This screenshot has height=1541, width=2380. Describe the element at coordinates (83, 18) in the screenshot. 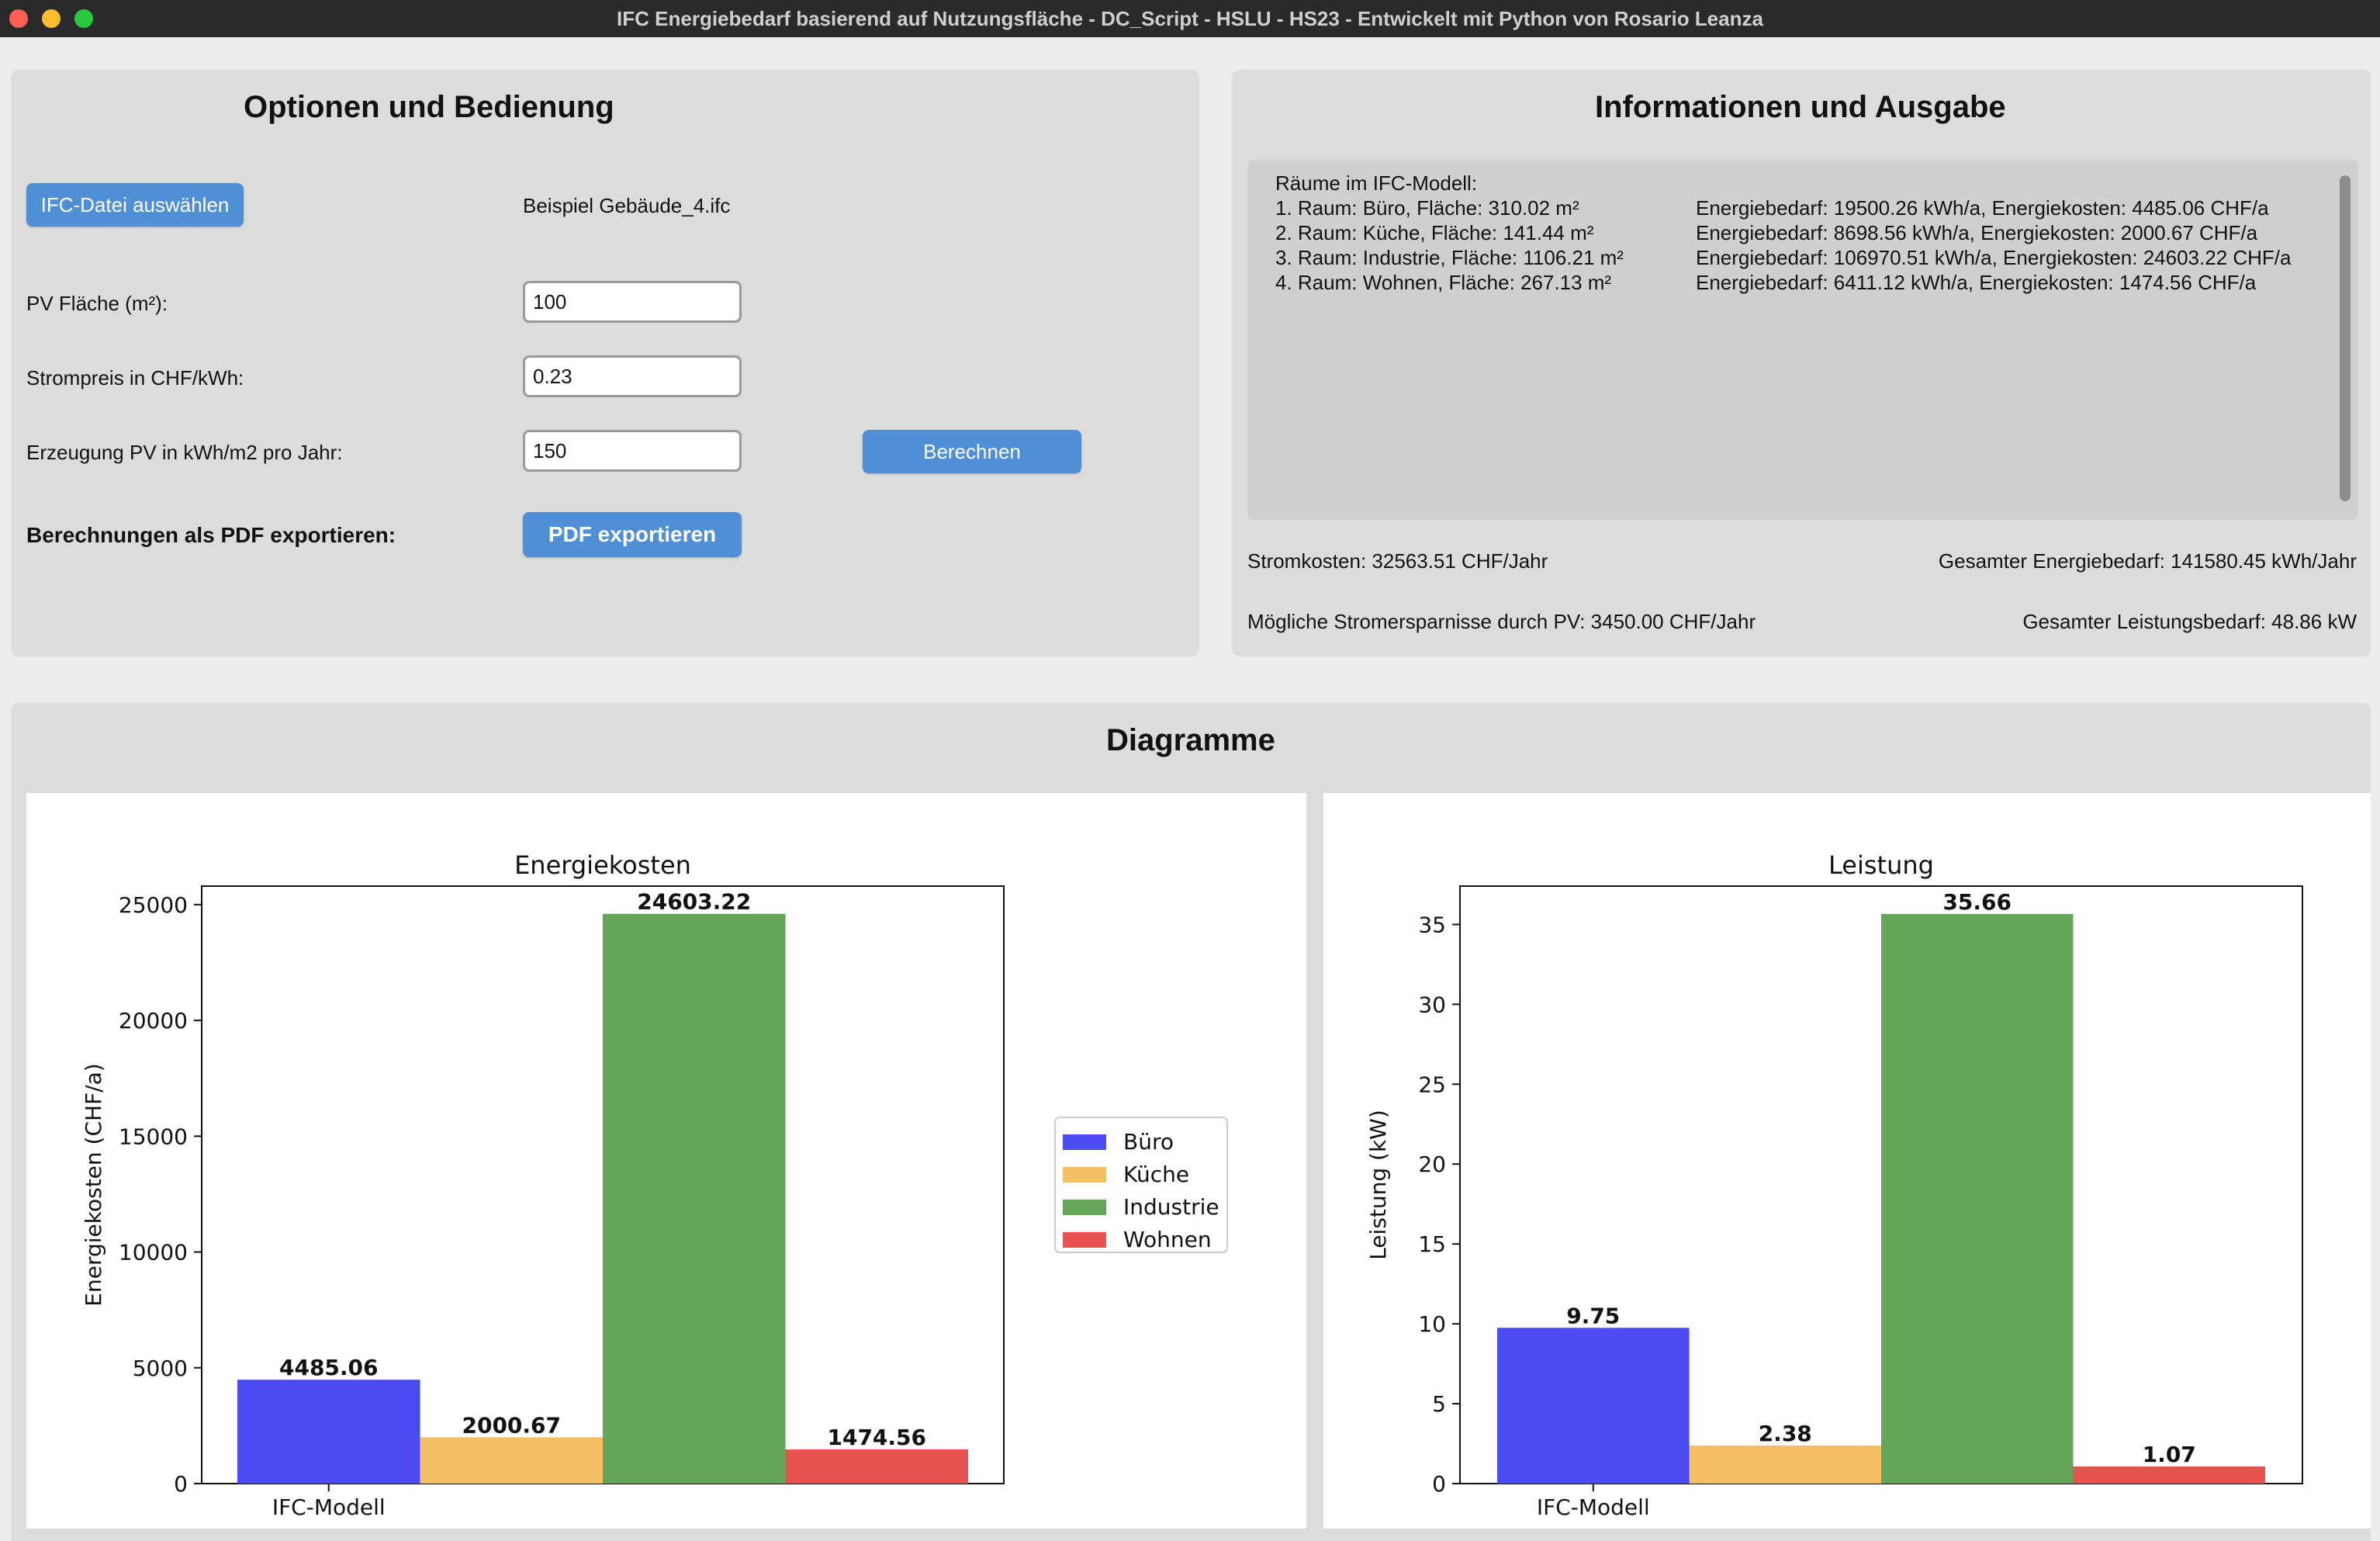

I see `maximize-window-button` at that location.